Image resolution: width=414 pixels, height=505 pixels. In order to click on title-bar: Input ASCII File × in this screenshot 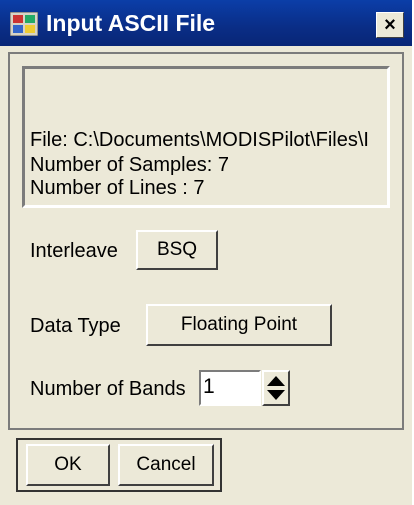, I will do `click(206, 23)`.